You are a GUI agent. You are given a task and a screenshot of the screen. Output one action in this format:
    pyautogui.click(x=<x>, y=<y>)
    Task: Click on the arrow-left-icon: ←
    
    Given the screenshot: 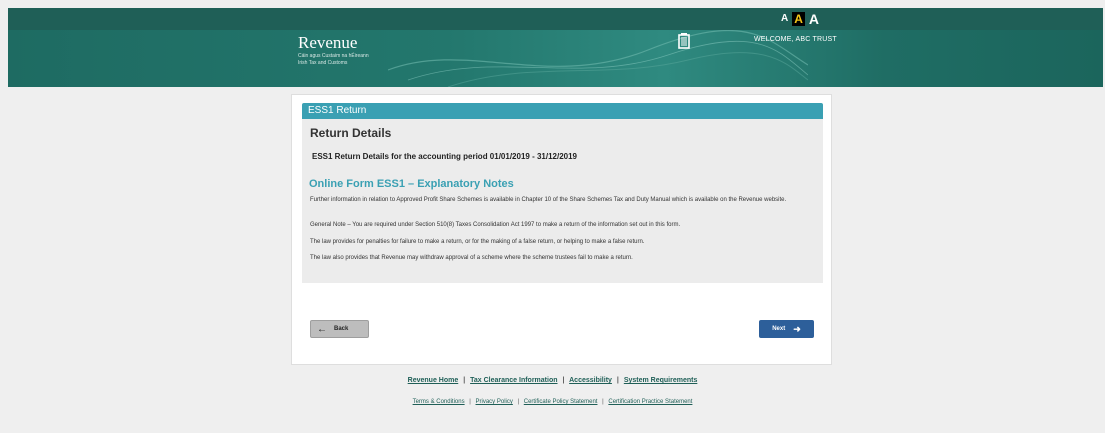 What is the action you would take?
    pyautogui.click(x=322, y=329)
    